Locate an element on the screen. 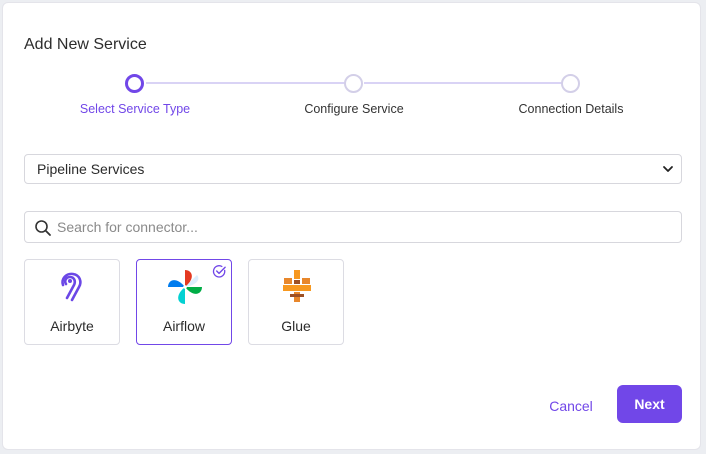 The height and width of the screenshot is (454, 706). connector-card-airbyte: Airbyte is located at coordinates (72, 302).